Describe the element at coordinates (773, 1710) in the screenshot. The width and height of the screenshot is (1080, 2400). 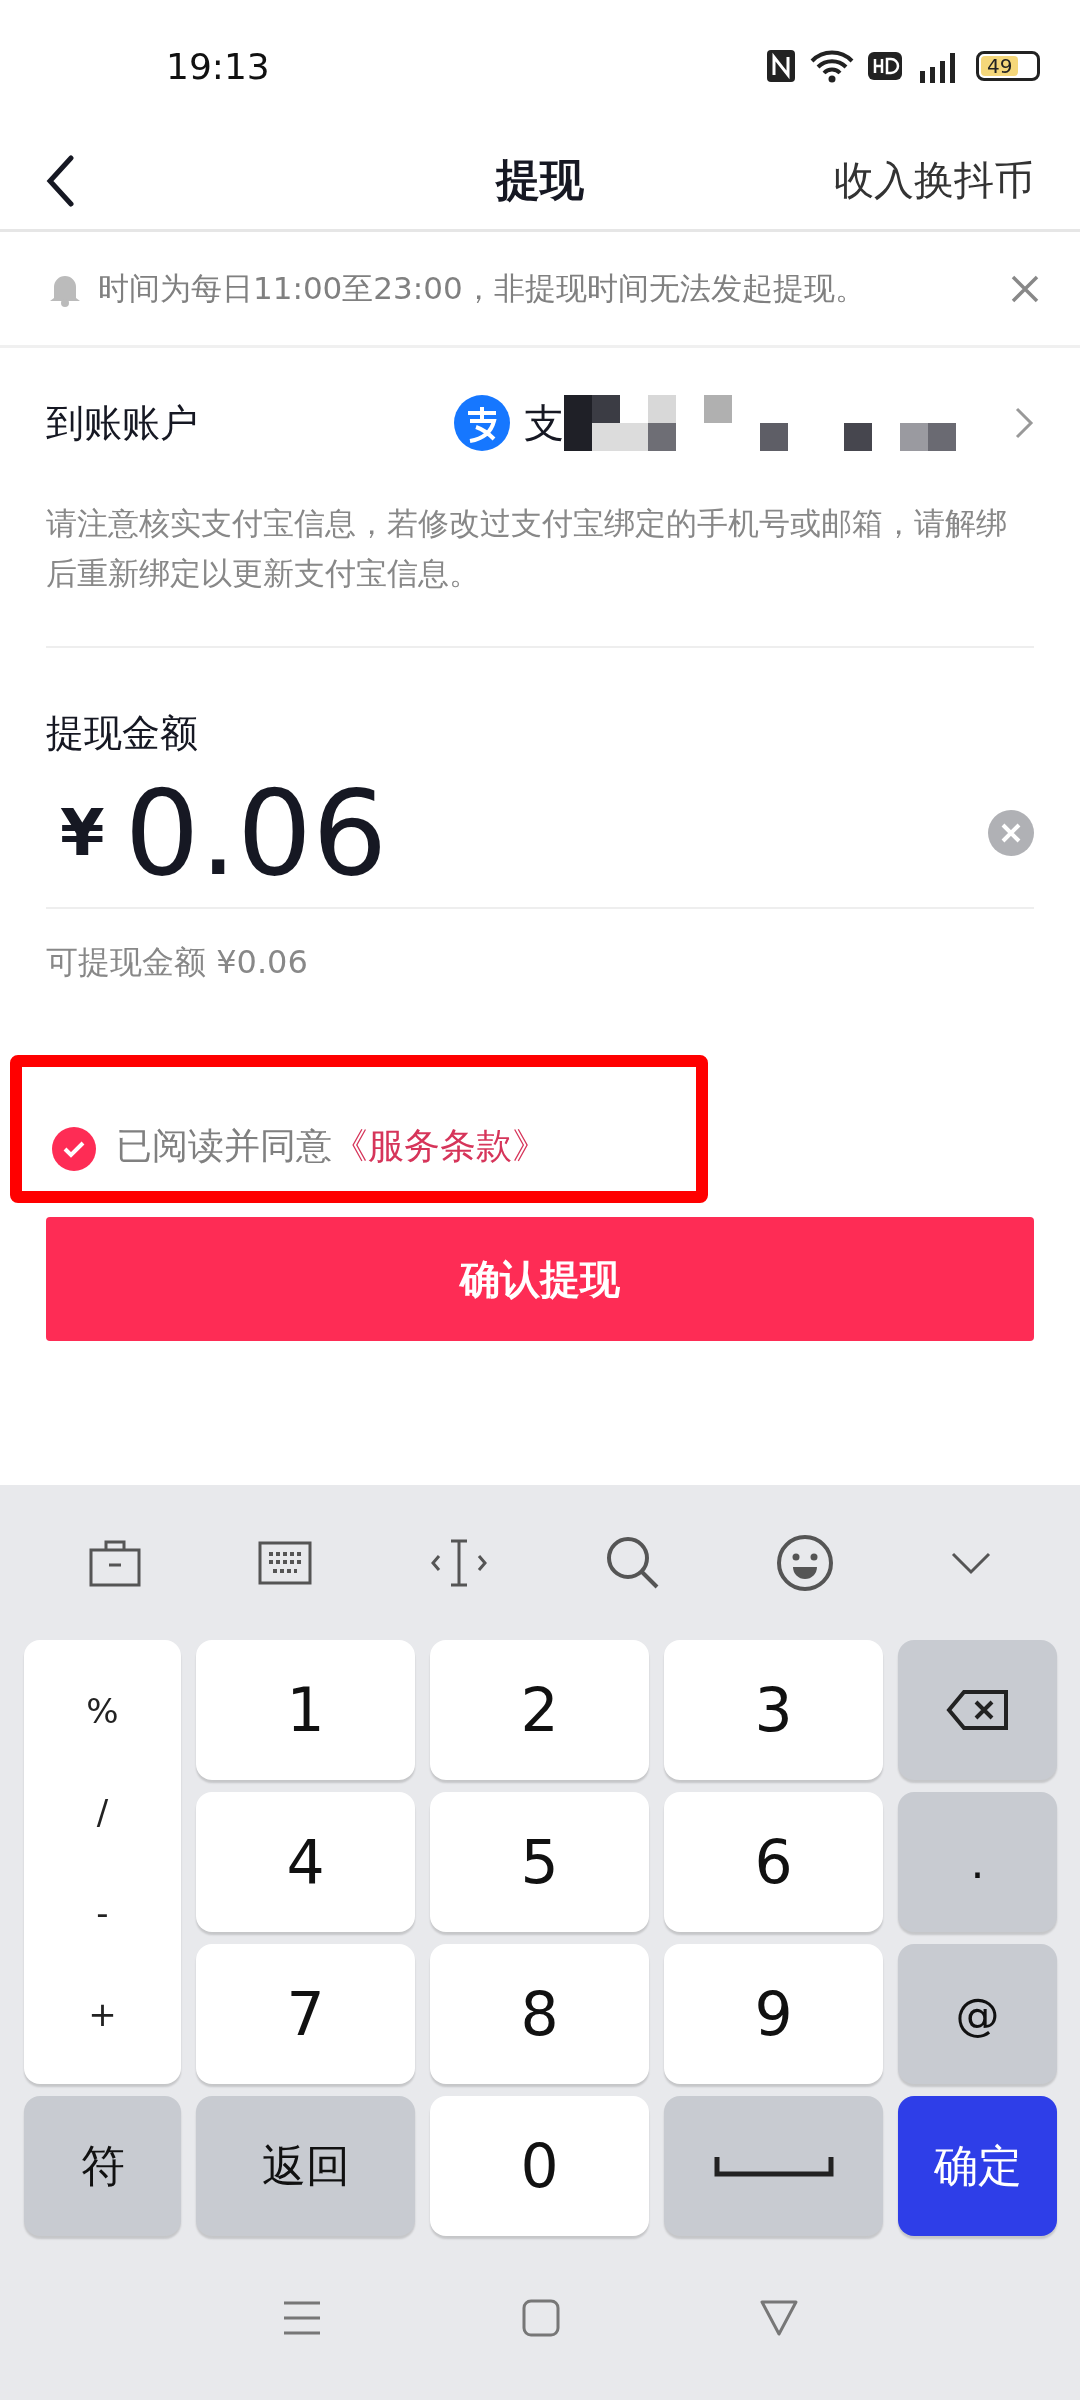
I see `keyboard-key: 3` at that location.